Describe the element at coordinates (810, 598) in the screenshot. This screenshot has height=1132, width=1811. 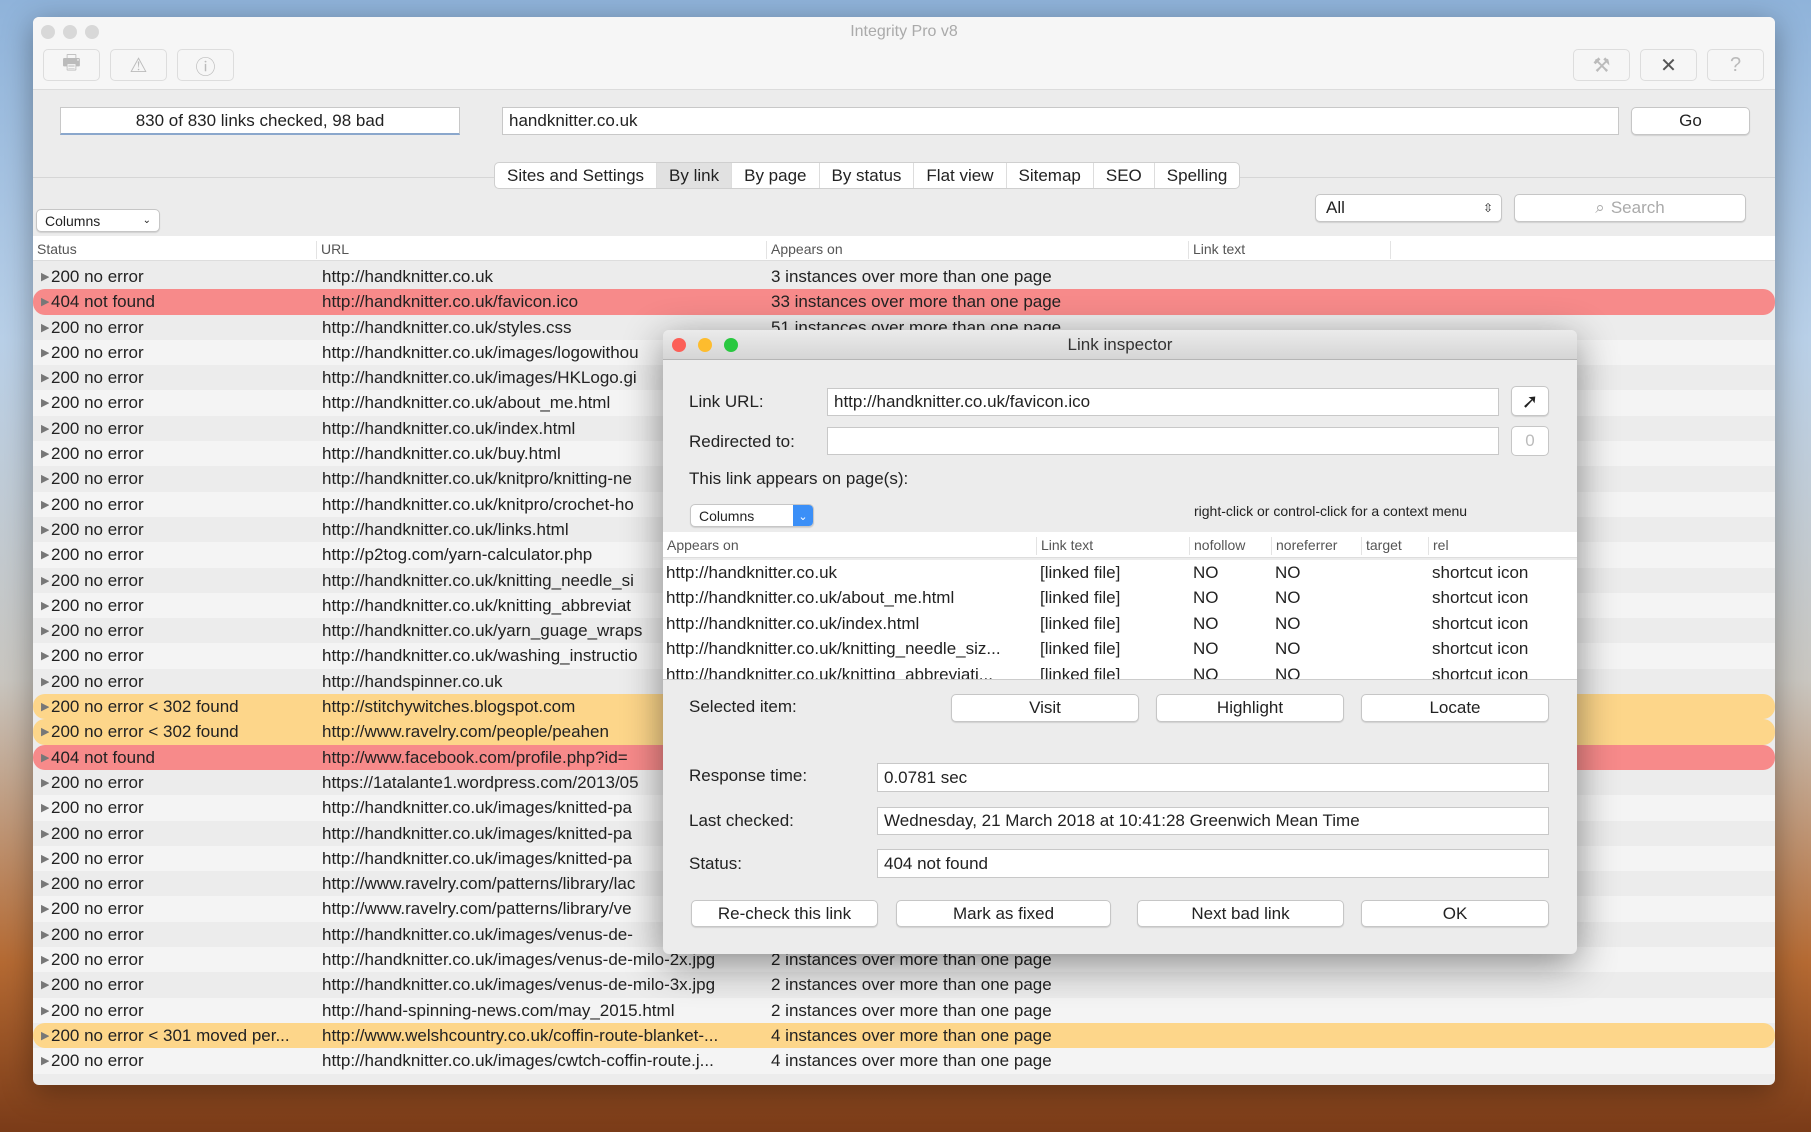
I see `cell-appears-on: http://handknitter.co.uk/about_me.html` at that location.